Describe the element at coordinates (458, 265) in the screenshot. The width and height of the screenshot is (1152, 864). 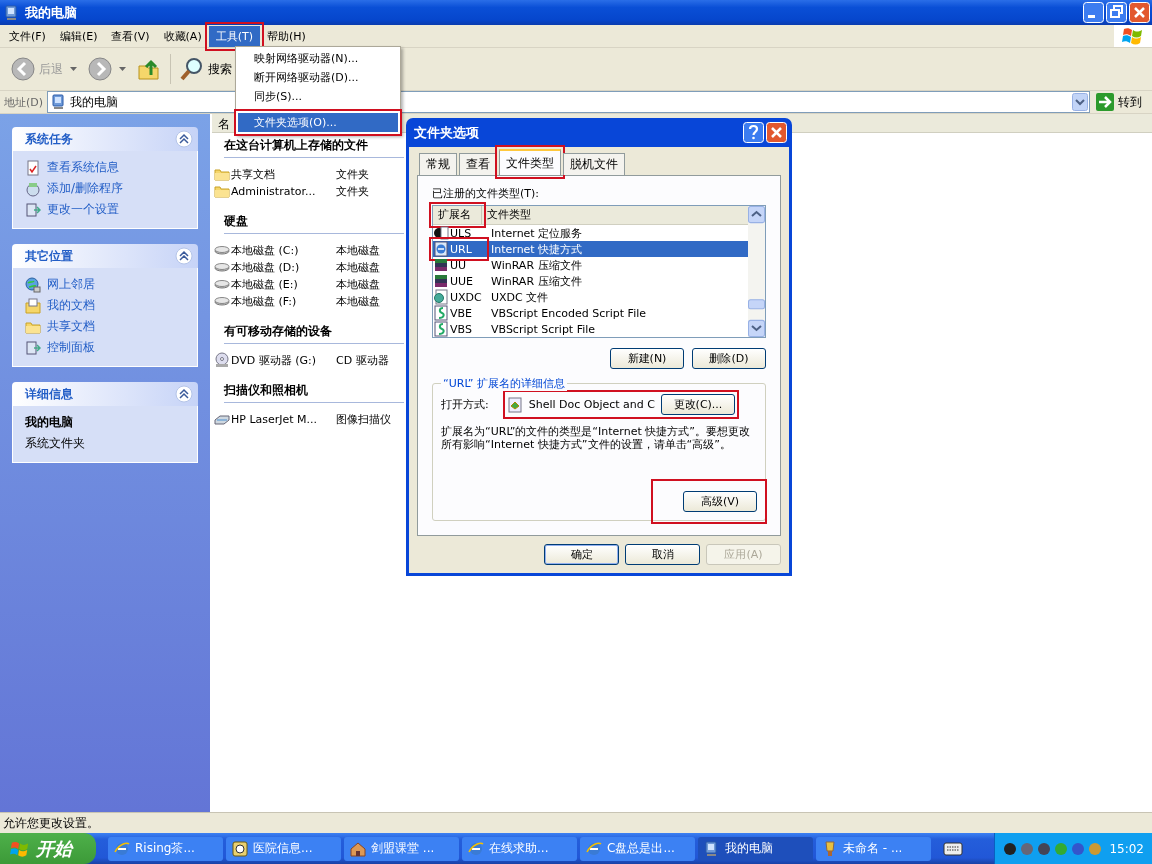
I see `extension-text: UU` at that location.